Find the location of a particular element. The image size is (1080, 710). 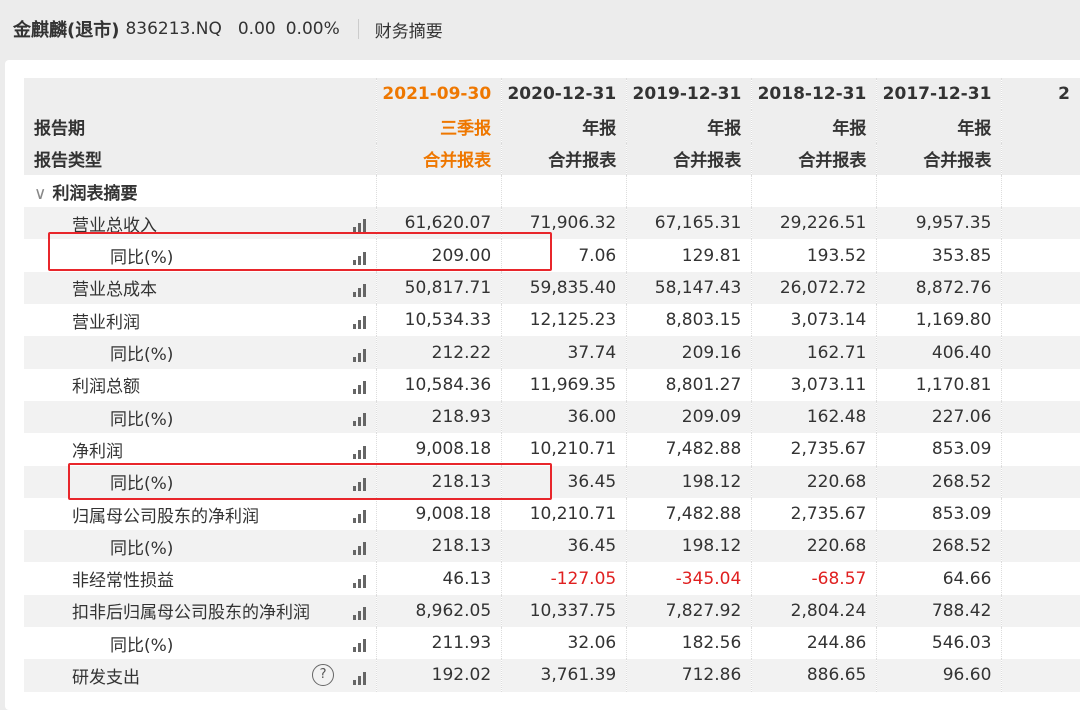

value-cell: 12,125.23 is located at coordinates (564, 320).